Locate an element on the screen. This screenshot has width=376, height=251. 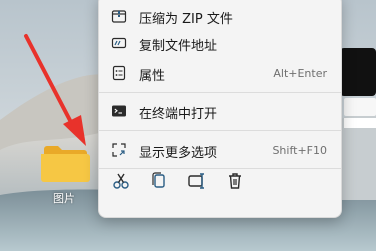
menu-item-show-more-options: 显示更多选项 Shift+F10 is located at coordinates (220, 150).